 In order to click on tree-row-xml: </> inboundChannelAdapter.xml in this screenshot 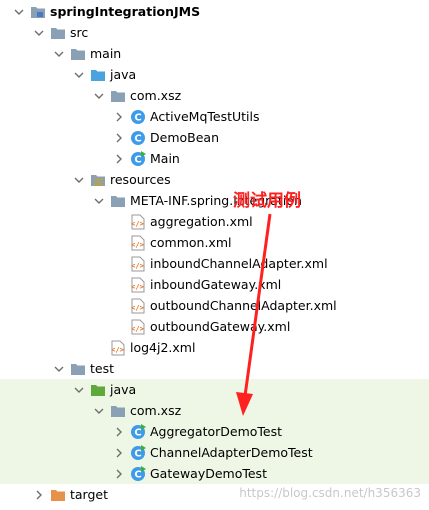, I will do `click(214, 263)`.